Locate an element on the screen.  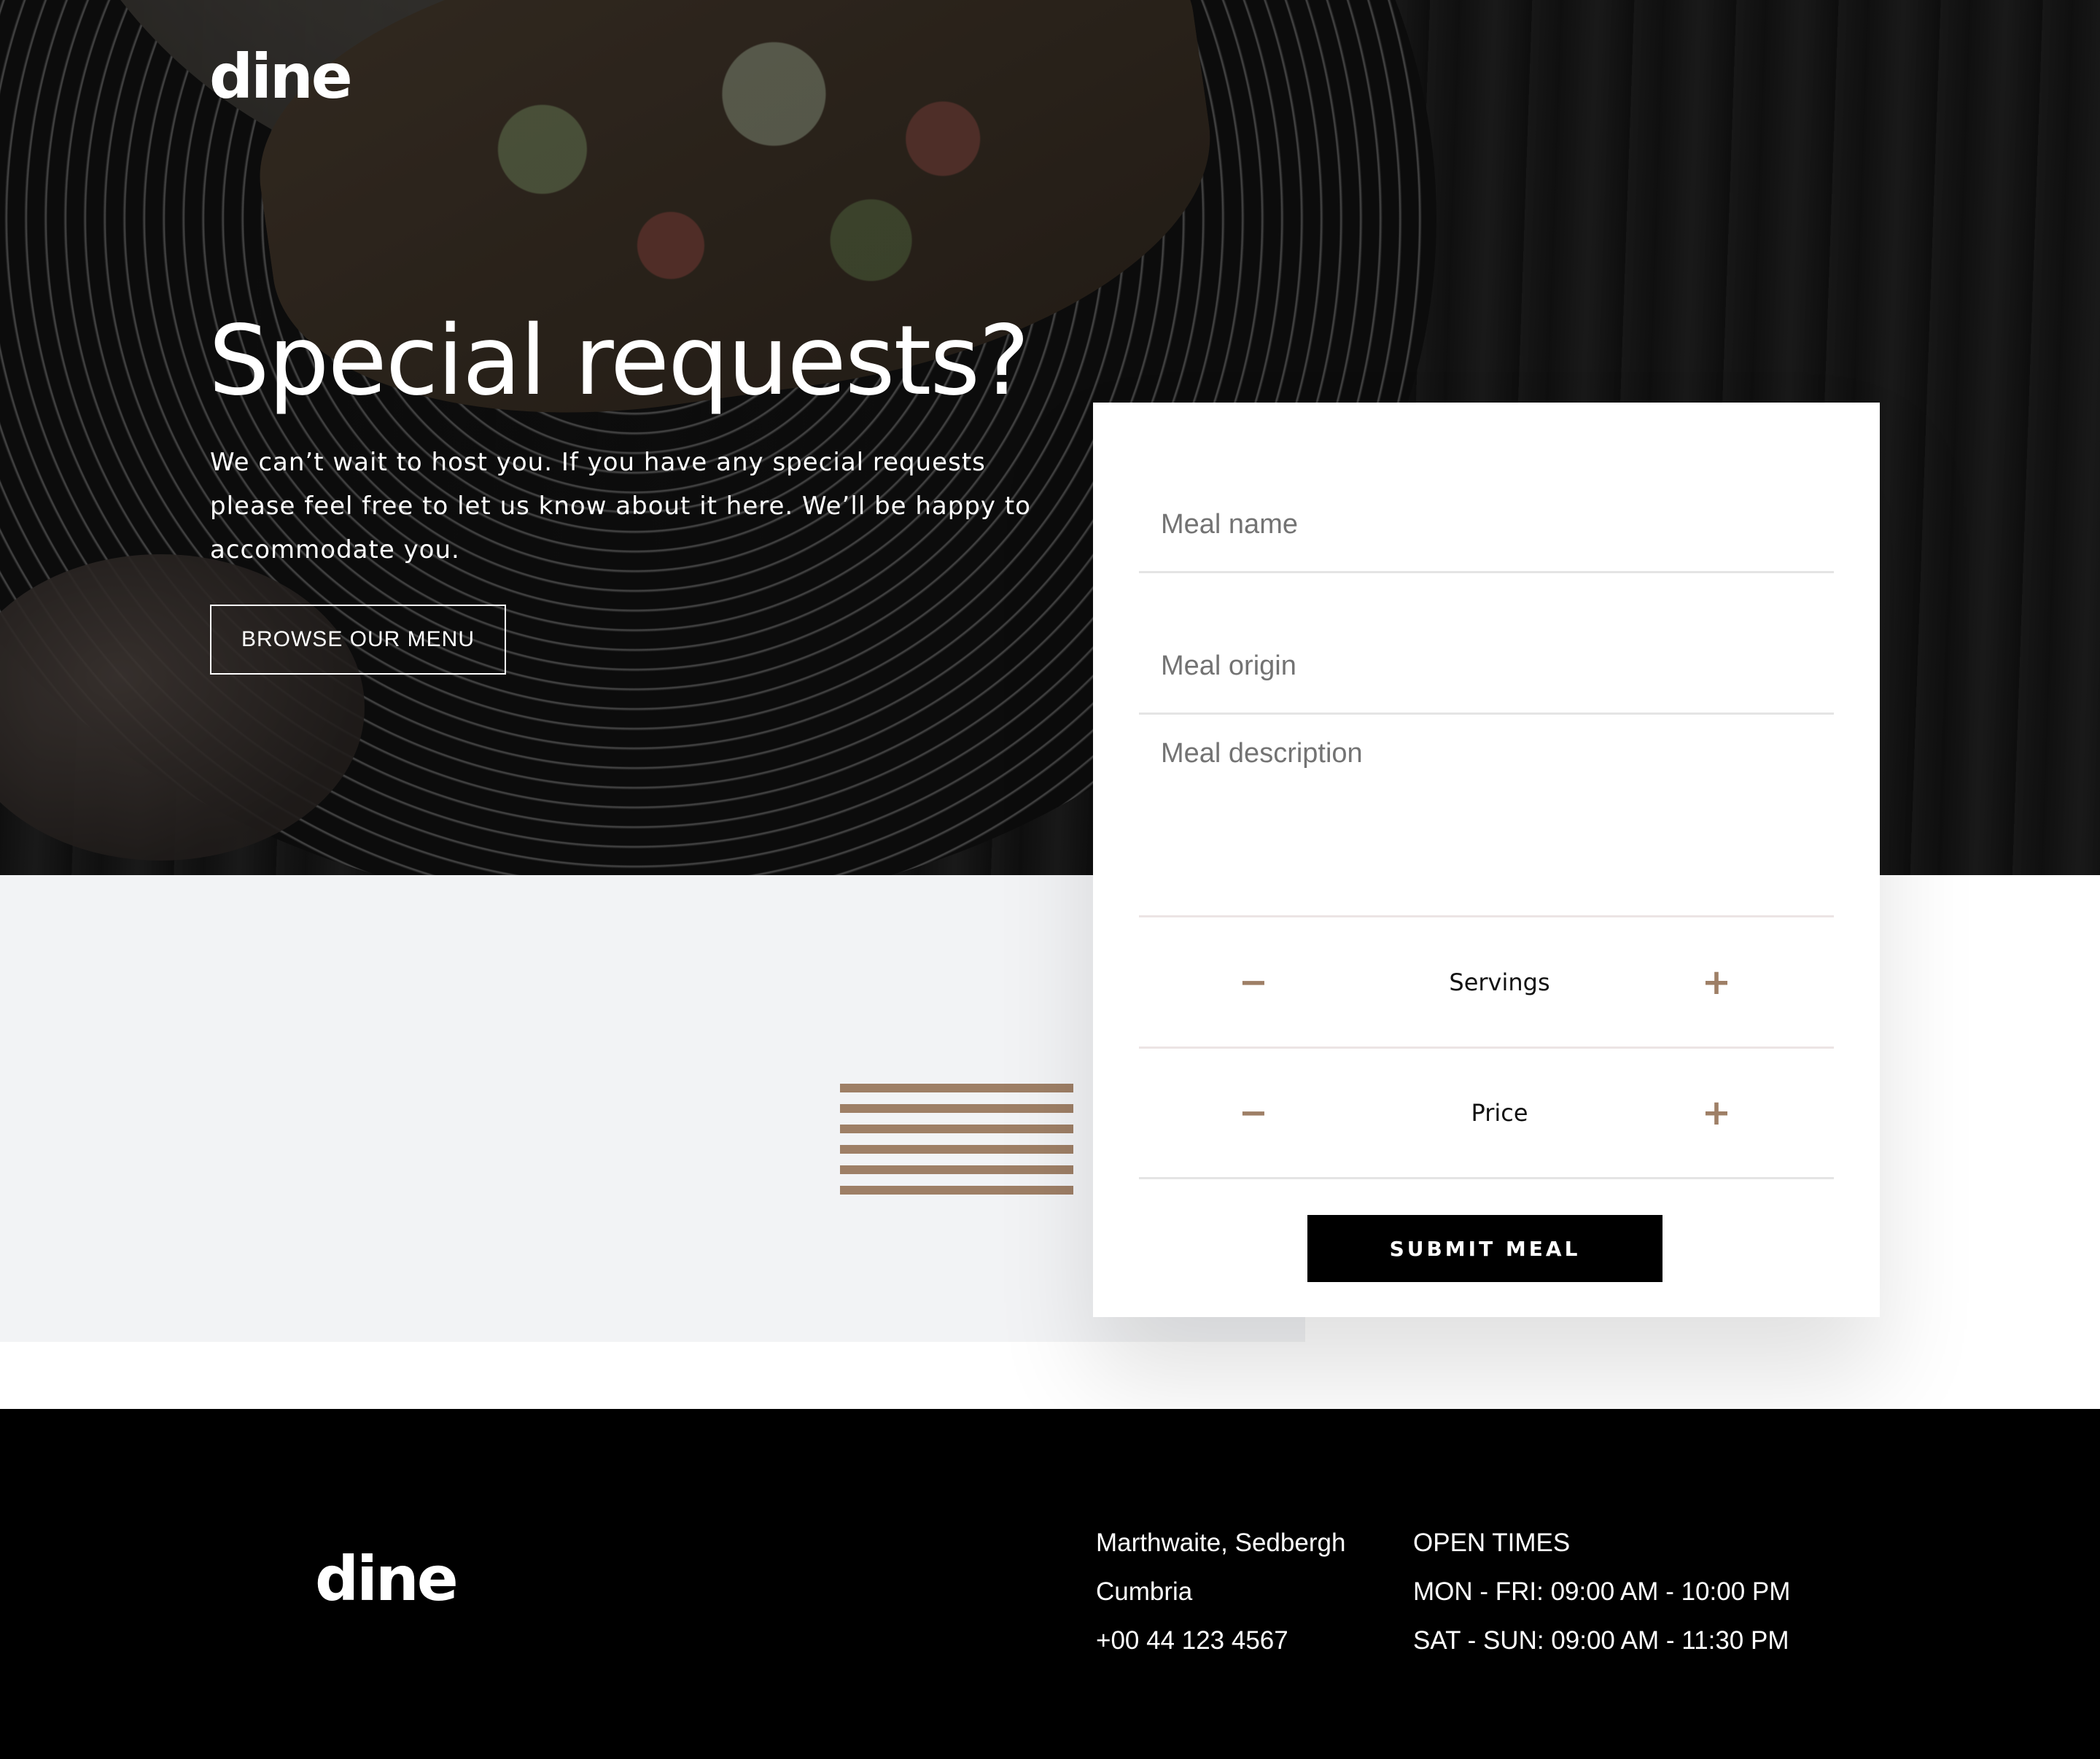
hours-weekdays: MON - FRI: 09:00 AM - 10:00 PM is located at coordinates (1602, 1591).